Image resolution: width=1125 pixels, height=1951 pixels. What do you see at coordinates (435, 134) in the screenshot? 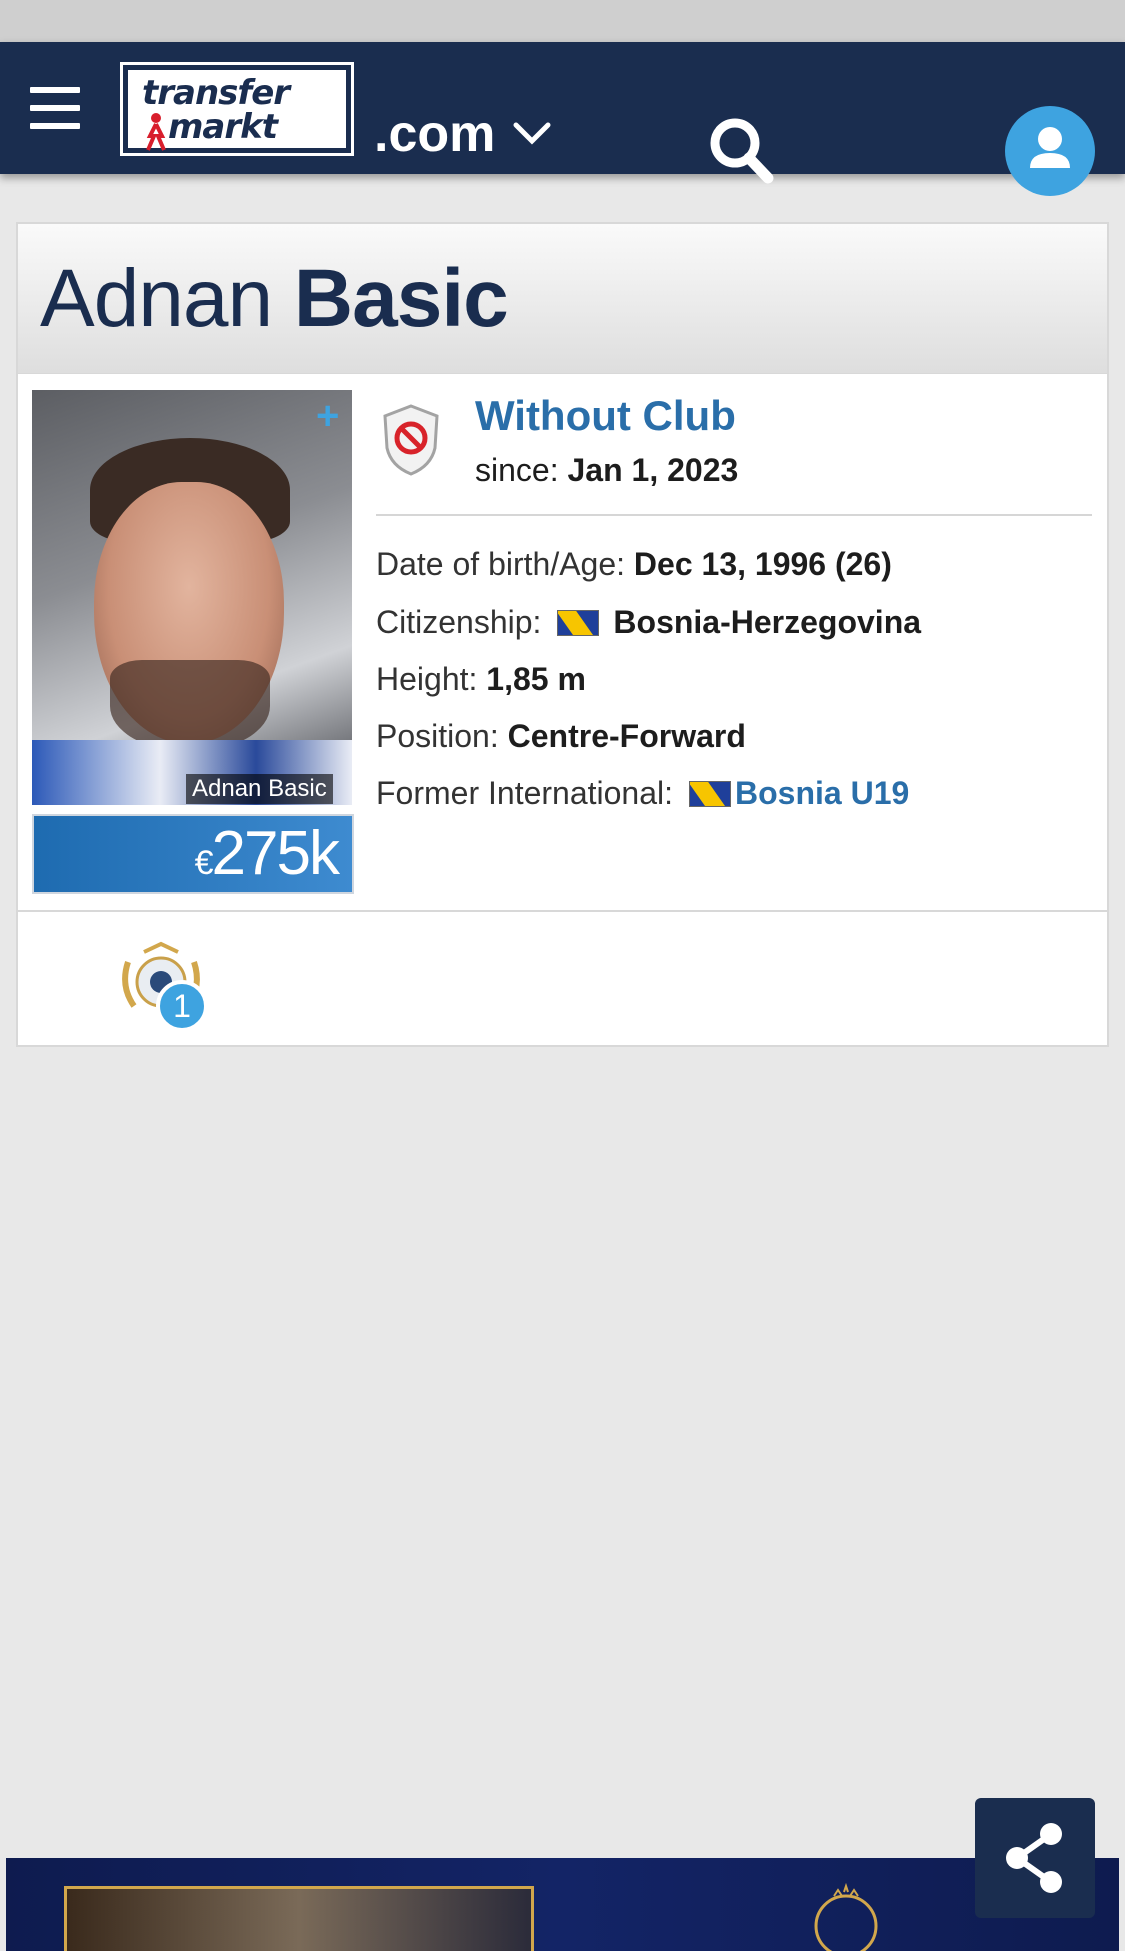
I see `domain-label: .com` at bounding box center [435, 134].